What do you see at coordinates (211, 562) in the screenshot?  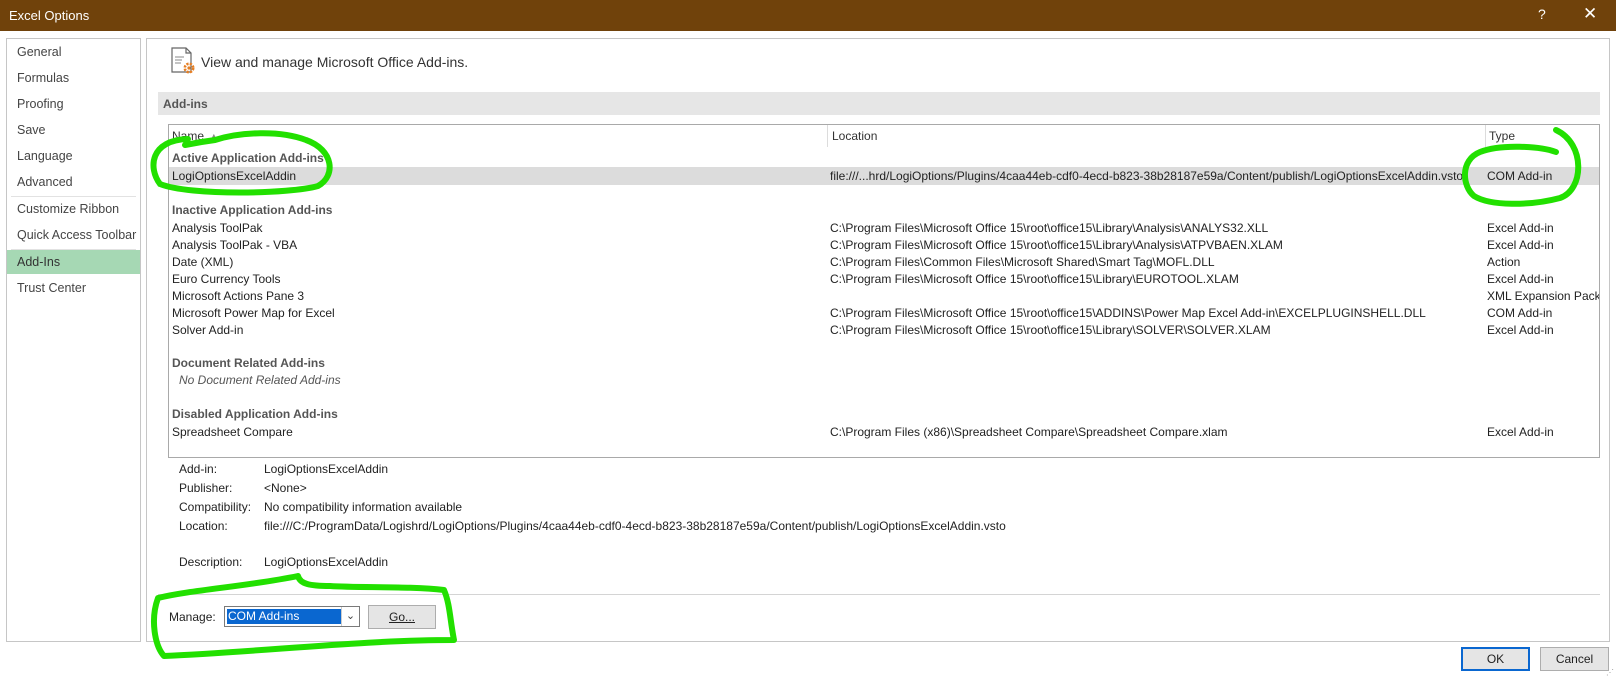 I see `detail-description-label: Description:` at bounding box center [211, 562].